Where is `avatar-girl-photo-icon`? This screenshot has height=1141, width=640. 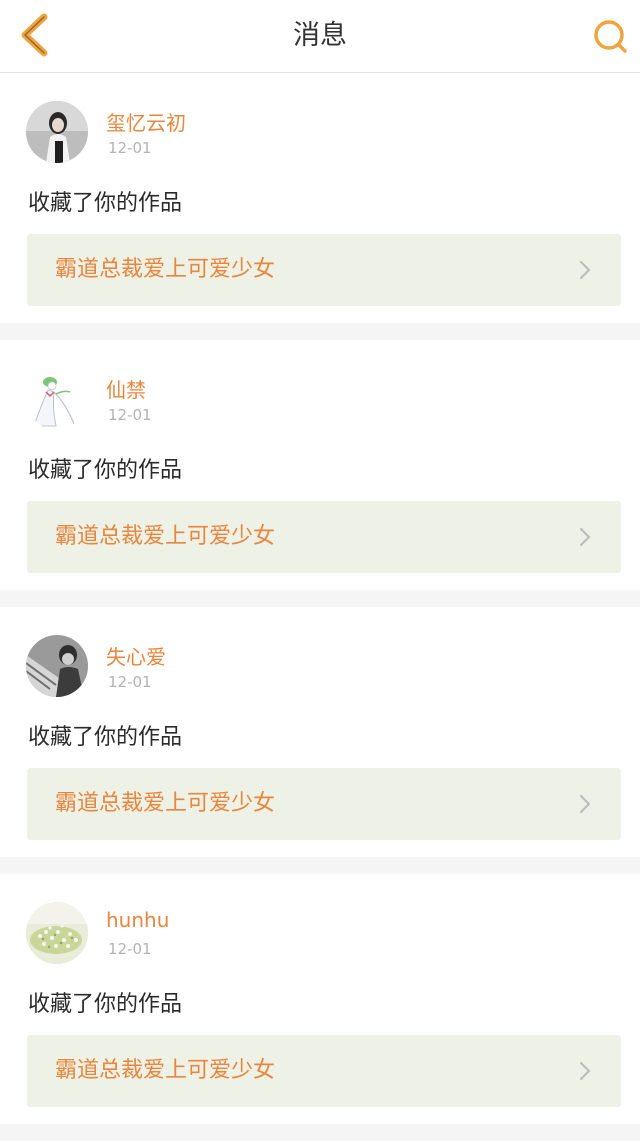
avatar-girl-photo-icon is located at coordinates (57, 132).